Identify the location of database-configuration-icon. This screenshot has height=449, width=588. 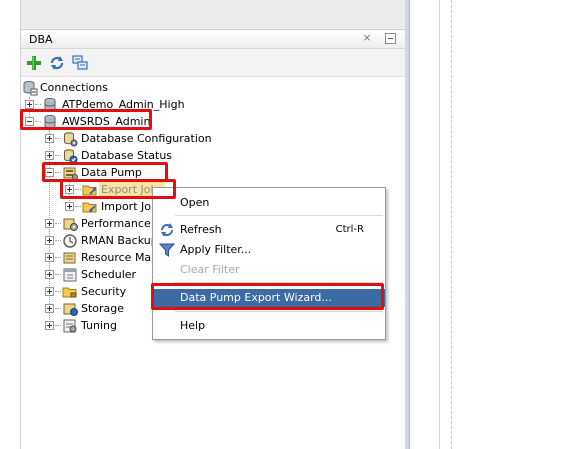
(70, 139).